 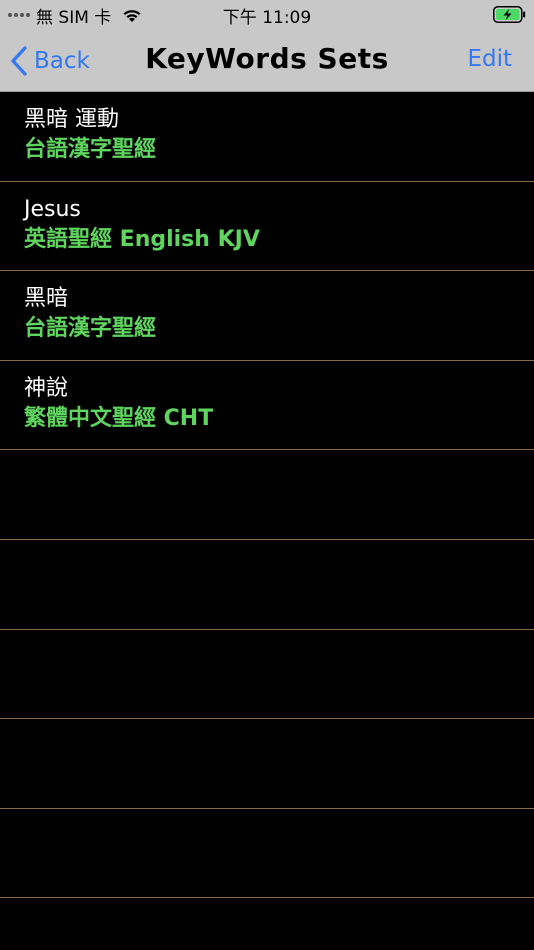 What do you see at coordinates (71, 119) in the screenshot?
I see `list-item-title: 黑暗 運動` at bounding box center [71, 119].